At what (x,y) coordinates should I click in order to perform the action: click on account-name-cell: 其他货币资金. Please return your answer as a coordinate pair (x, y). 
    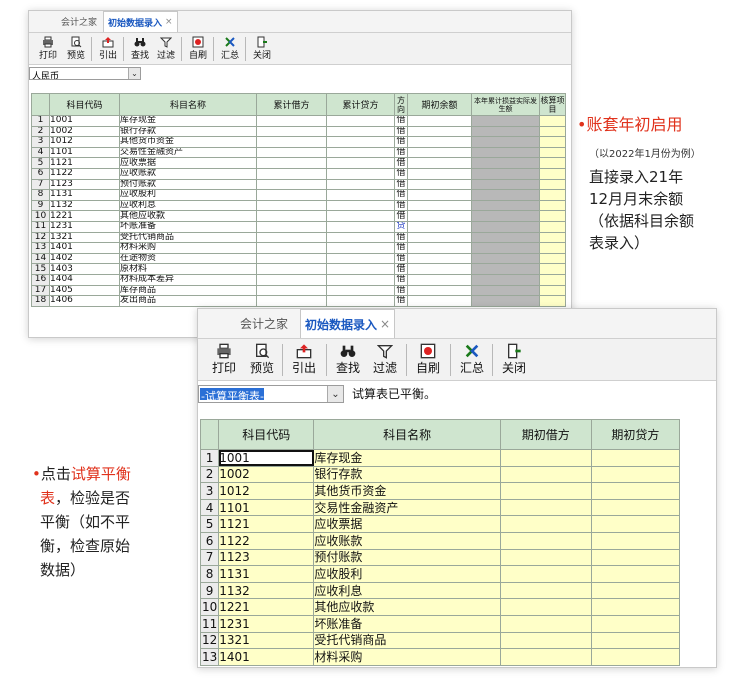
    Looking at the image, I should click on (407, 491).